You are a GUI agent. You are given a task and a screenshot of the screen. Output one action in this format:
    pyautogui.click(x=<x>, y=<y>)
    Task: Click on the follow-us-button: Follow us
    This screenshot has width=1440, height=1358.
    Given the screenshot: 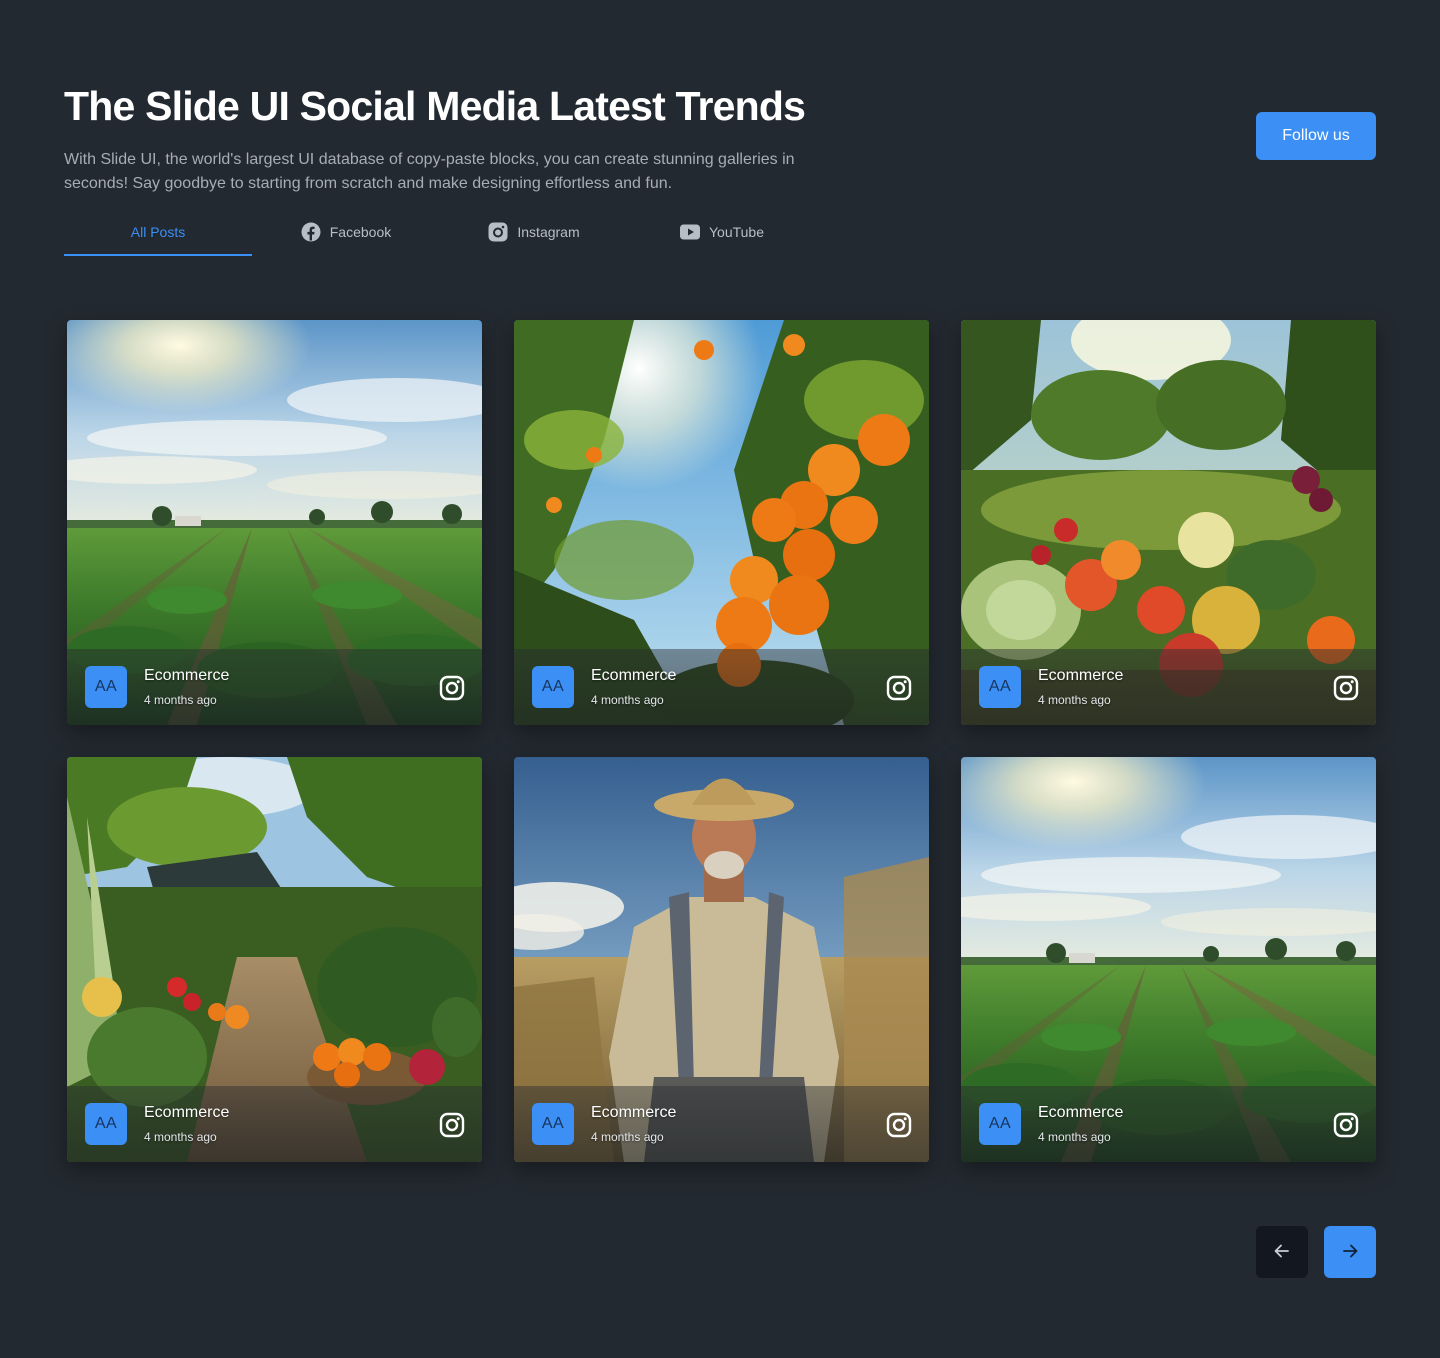 What is the action you would take?
    pyautogui.click(x=1316, y=136)
    